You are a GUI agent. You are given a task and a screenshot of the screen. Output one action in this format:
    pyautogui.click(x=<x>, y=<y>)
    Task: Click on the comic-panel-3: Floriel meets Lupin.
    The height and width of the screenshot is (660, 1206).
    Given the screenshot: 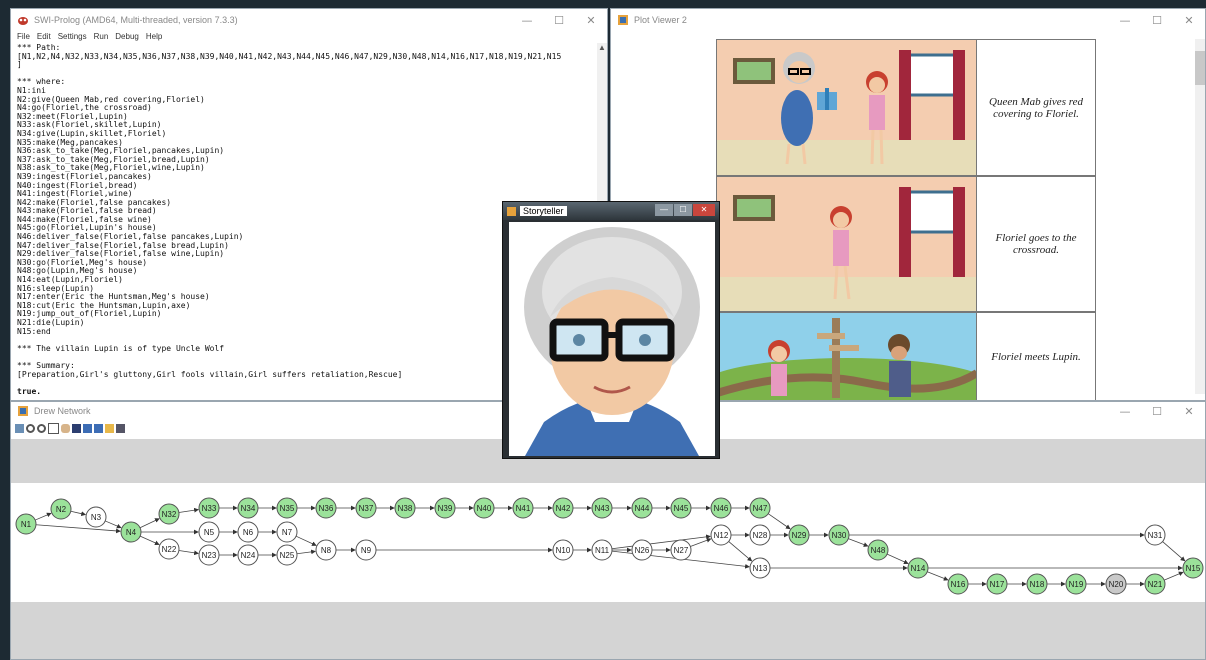 What is the action you would take?
    pyautogui.click(x=896, y=356)
    